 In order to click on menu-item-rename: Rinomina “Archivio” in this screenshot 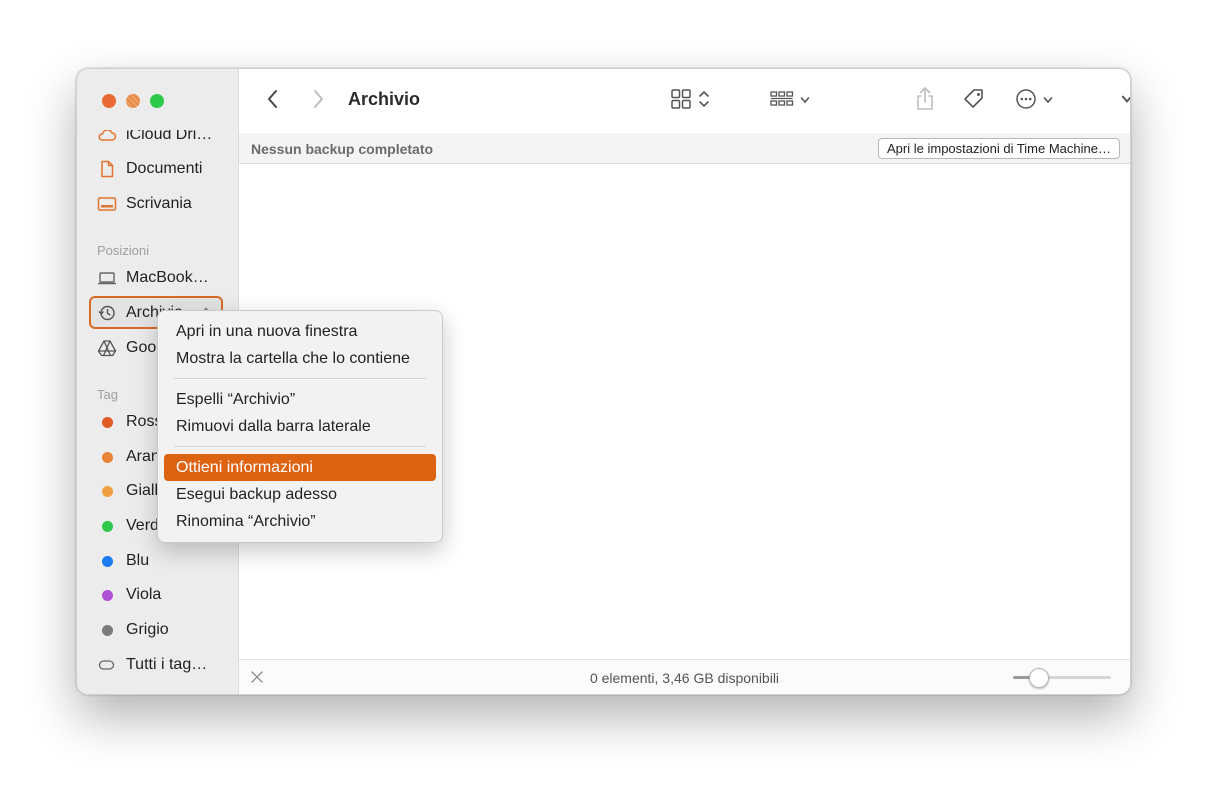, I will do `click(300, 521)`.